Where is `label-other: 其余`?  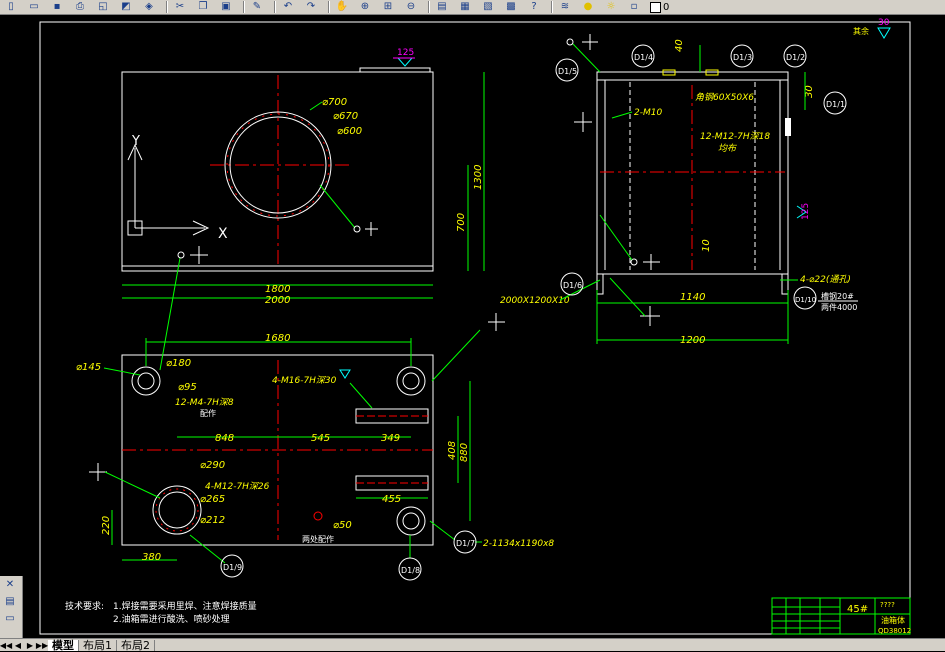
label-other: 其余 is located at coordinates (861, 31).